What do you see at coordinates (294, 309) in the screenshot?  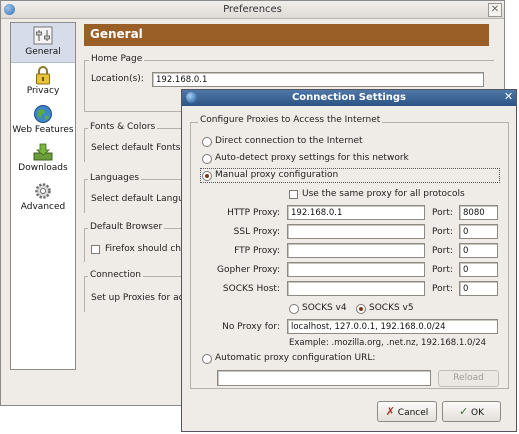 I see `socks-v4-radio` at bounding box center [294, 309].